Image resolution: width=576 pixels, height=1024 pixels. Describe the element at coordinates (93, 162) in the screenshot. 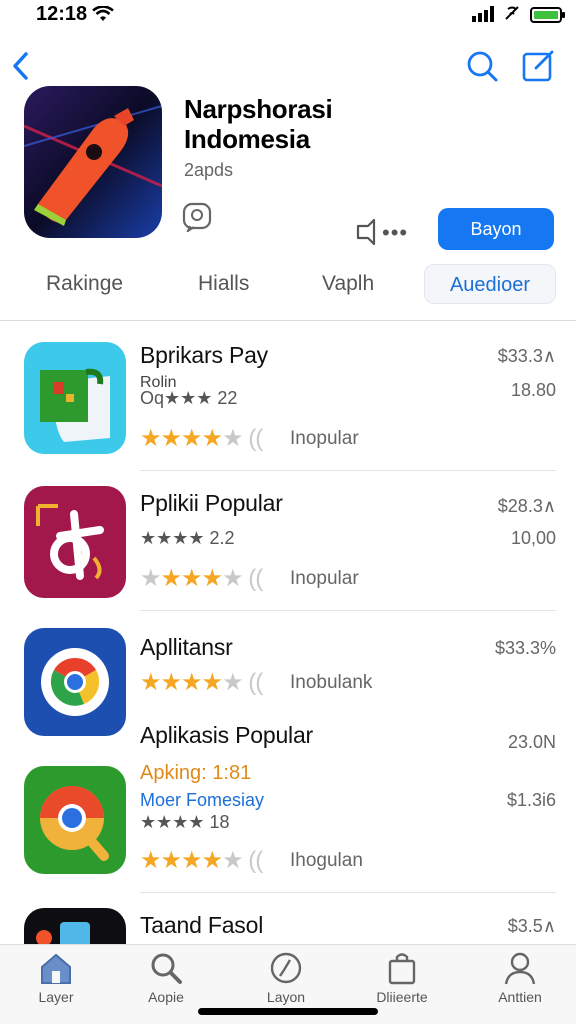

I see `hero-app-icon` at that location.